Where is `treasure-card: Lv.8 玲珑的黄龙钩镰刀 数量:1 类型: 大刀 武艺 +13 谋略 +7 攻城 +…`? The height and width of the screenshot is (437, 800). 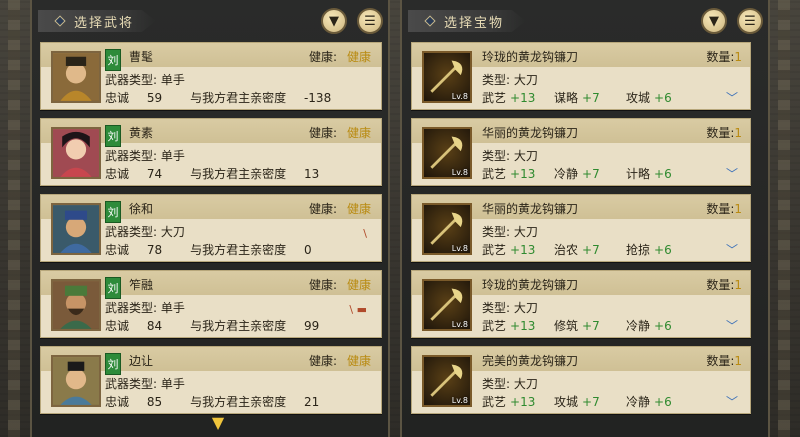 treasure-card: Lv.8 玲珑的黄龙钩镰刀 数量:1 类型: 大刀 武艺 +13 谋略 +7 攻城 +… is located at coordinates (581, 76).